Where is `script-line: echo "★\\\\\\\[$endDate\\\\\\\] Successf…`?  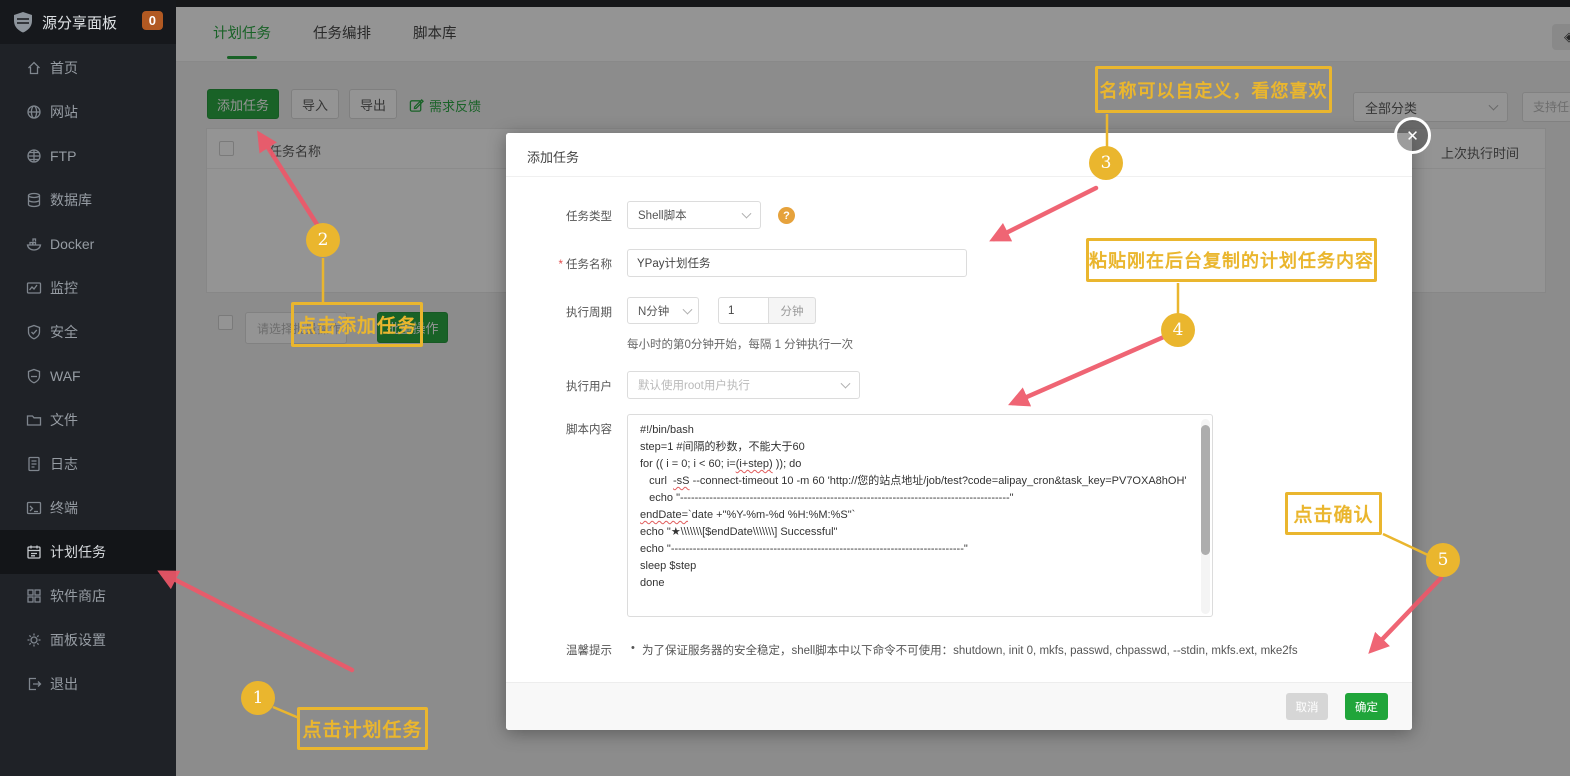 script-line: echo "★\\\\\\\[$endDate\\\\\\\] Successf… is located at coordinates (739, 532).